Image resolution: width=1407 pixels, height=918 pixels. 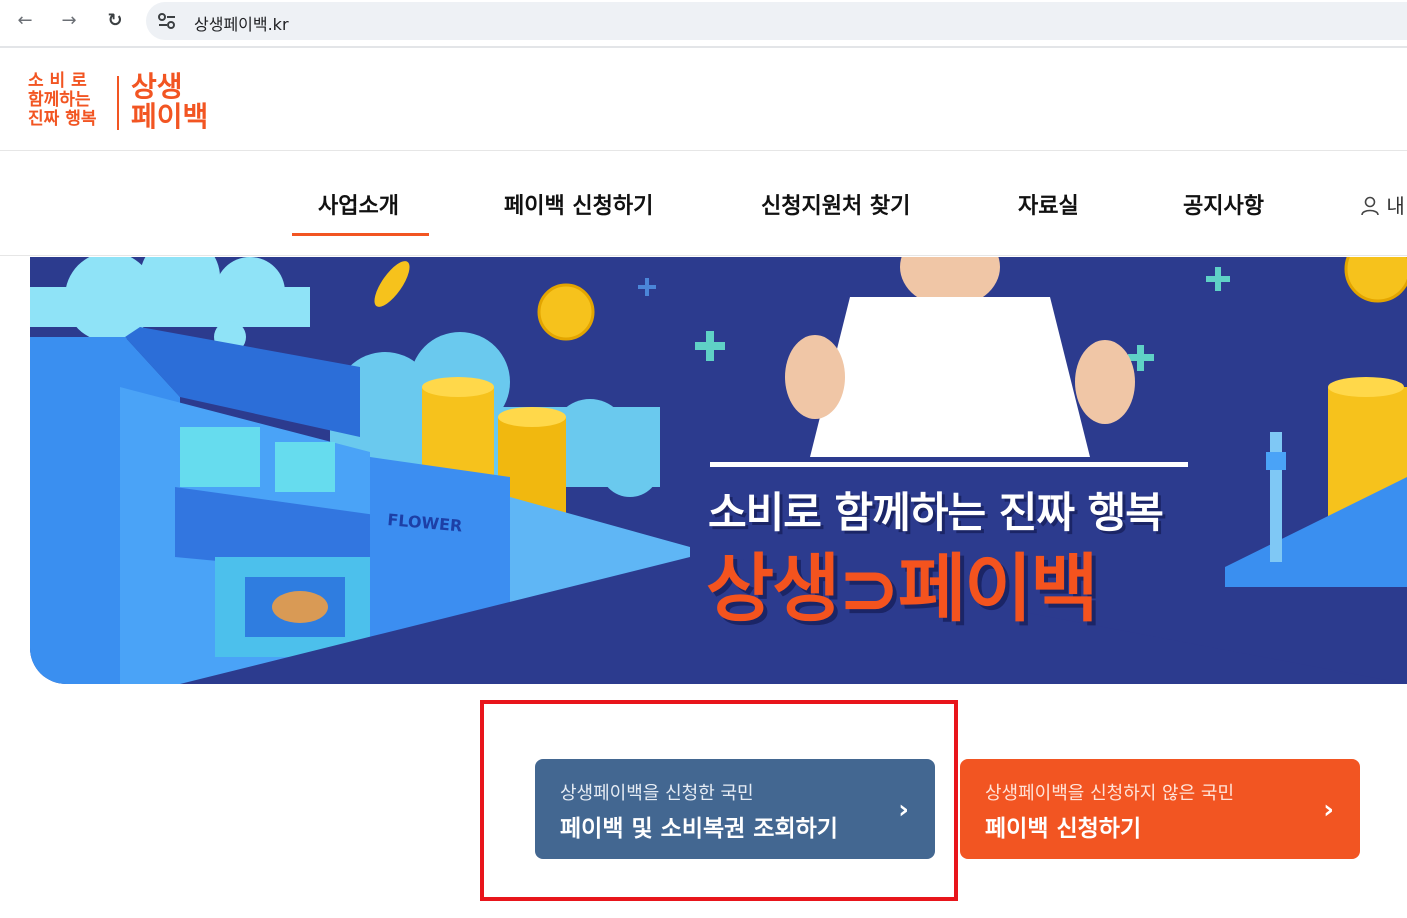 I want to click on arrow-right-icon: →, so click(x=69, y=21).